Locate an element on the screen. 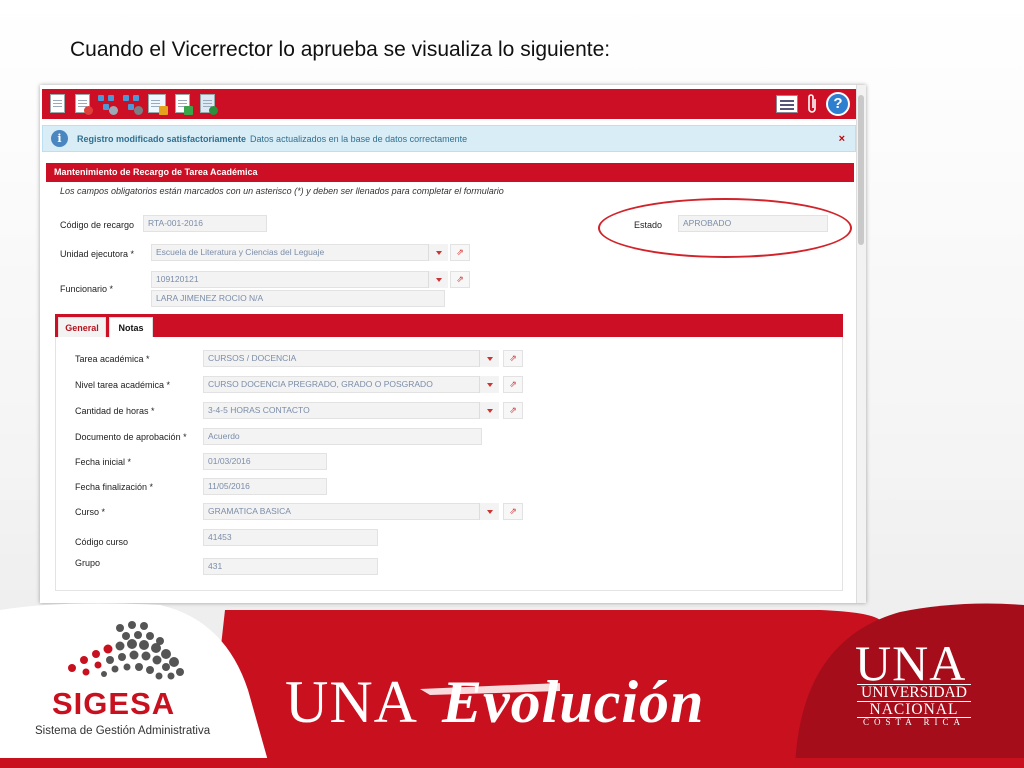  banner-una: UNA is located at coordinates (351, 702).